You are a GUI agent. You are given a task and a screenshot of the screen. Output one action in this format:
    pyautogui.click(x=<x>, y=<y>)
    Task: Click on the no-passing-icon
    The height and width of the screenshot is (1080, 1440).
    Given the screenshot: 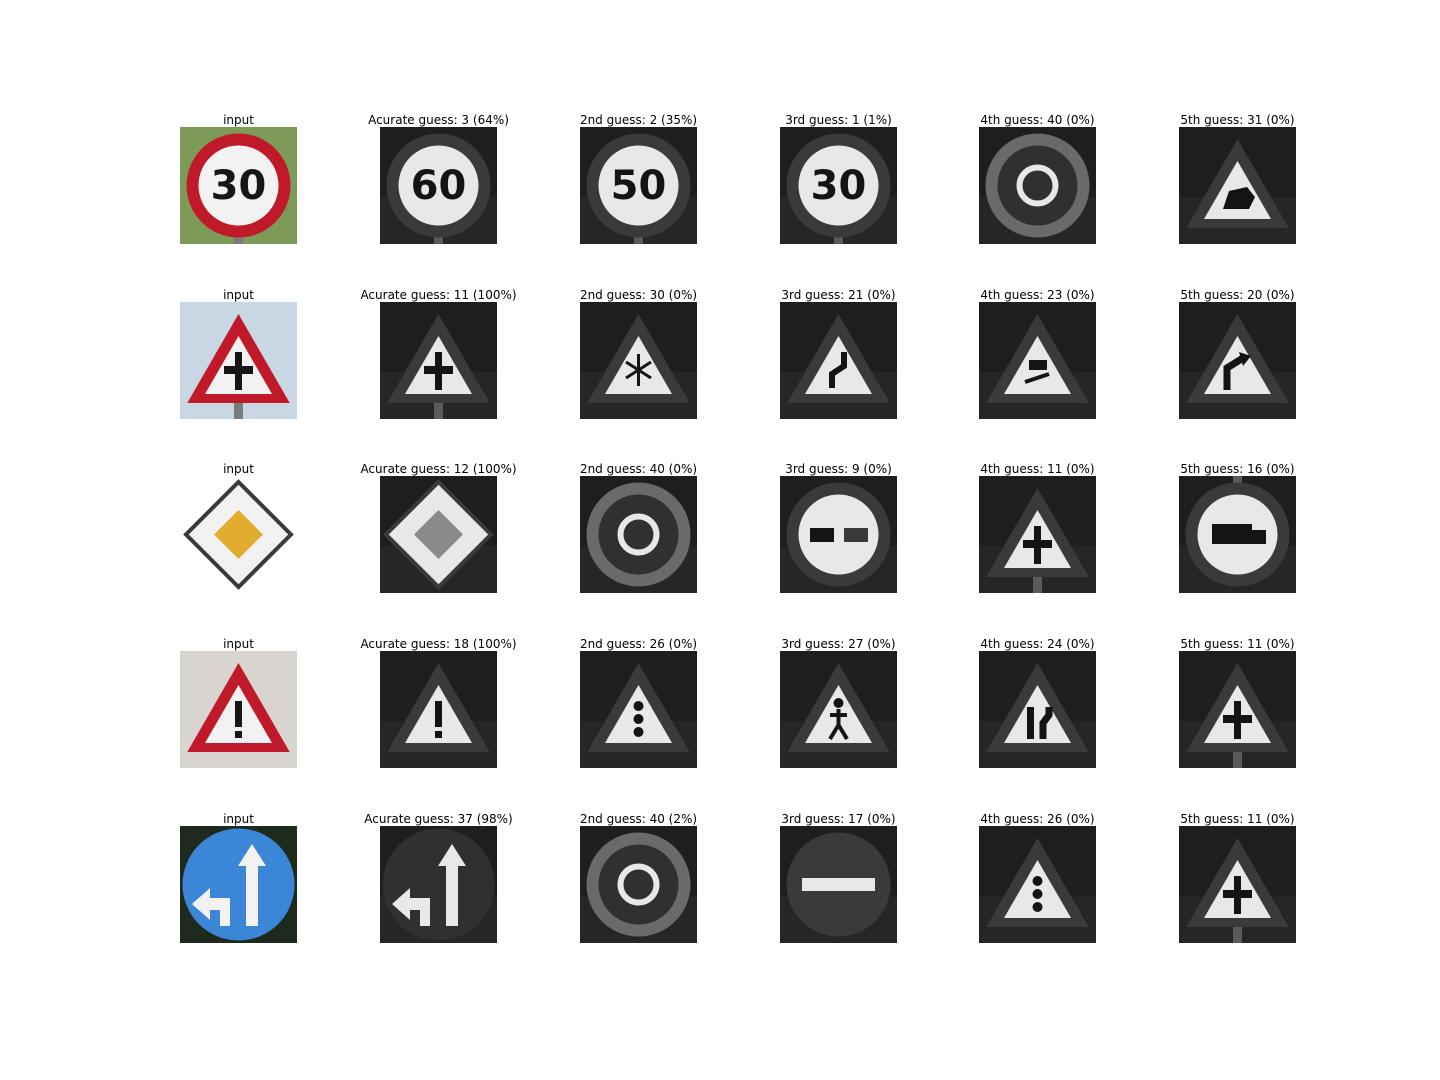 What is the action you would take?
    pyautogui.click(x=838, y=534)
    